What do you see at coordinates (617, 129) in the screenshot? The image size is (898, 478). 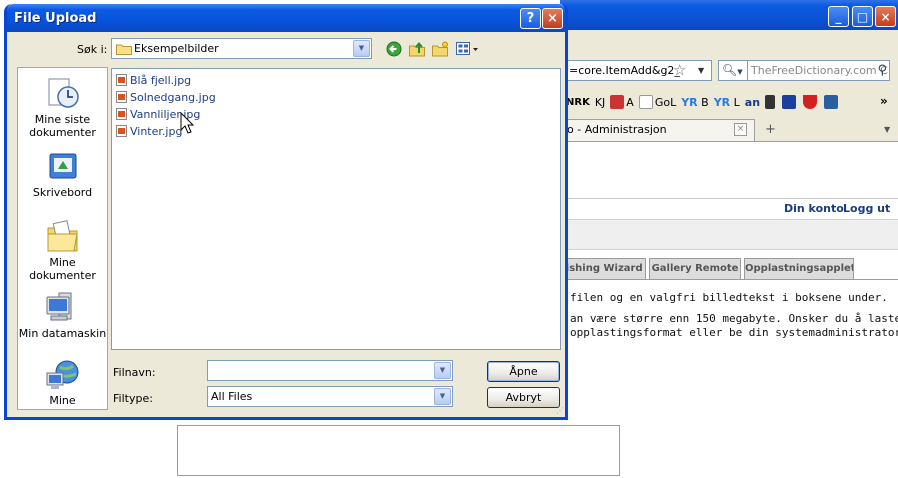 I see `tab-title: o - Administrasjon` at bounding box center [617, 129].